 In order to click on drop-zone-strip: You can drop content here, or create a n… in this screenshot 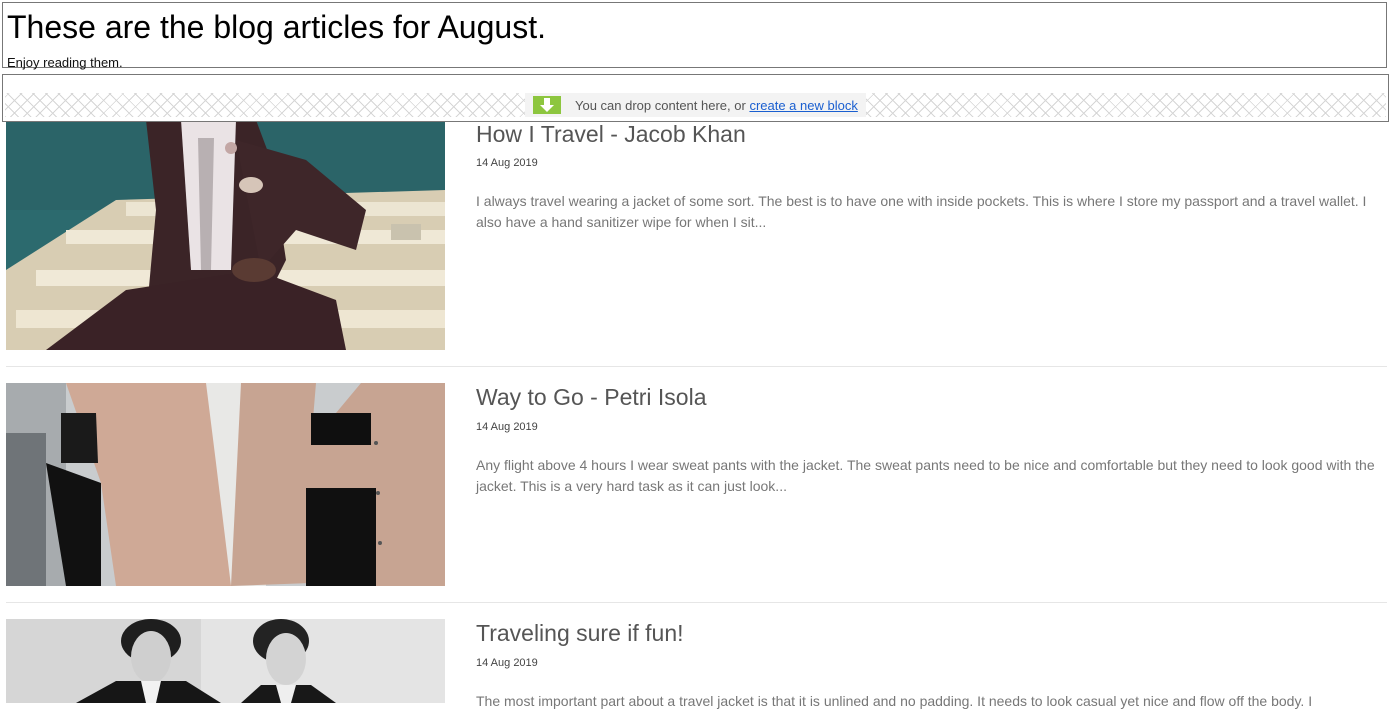, I will do `click(695, 105)`.